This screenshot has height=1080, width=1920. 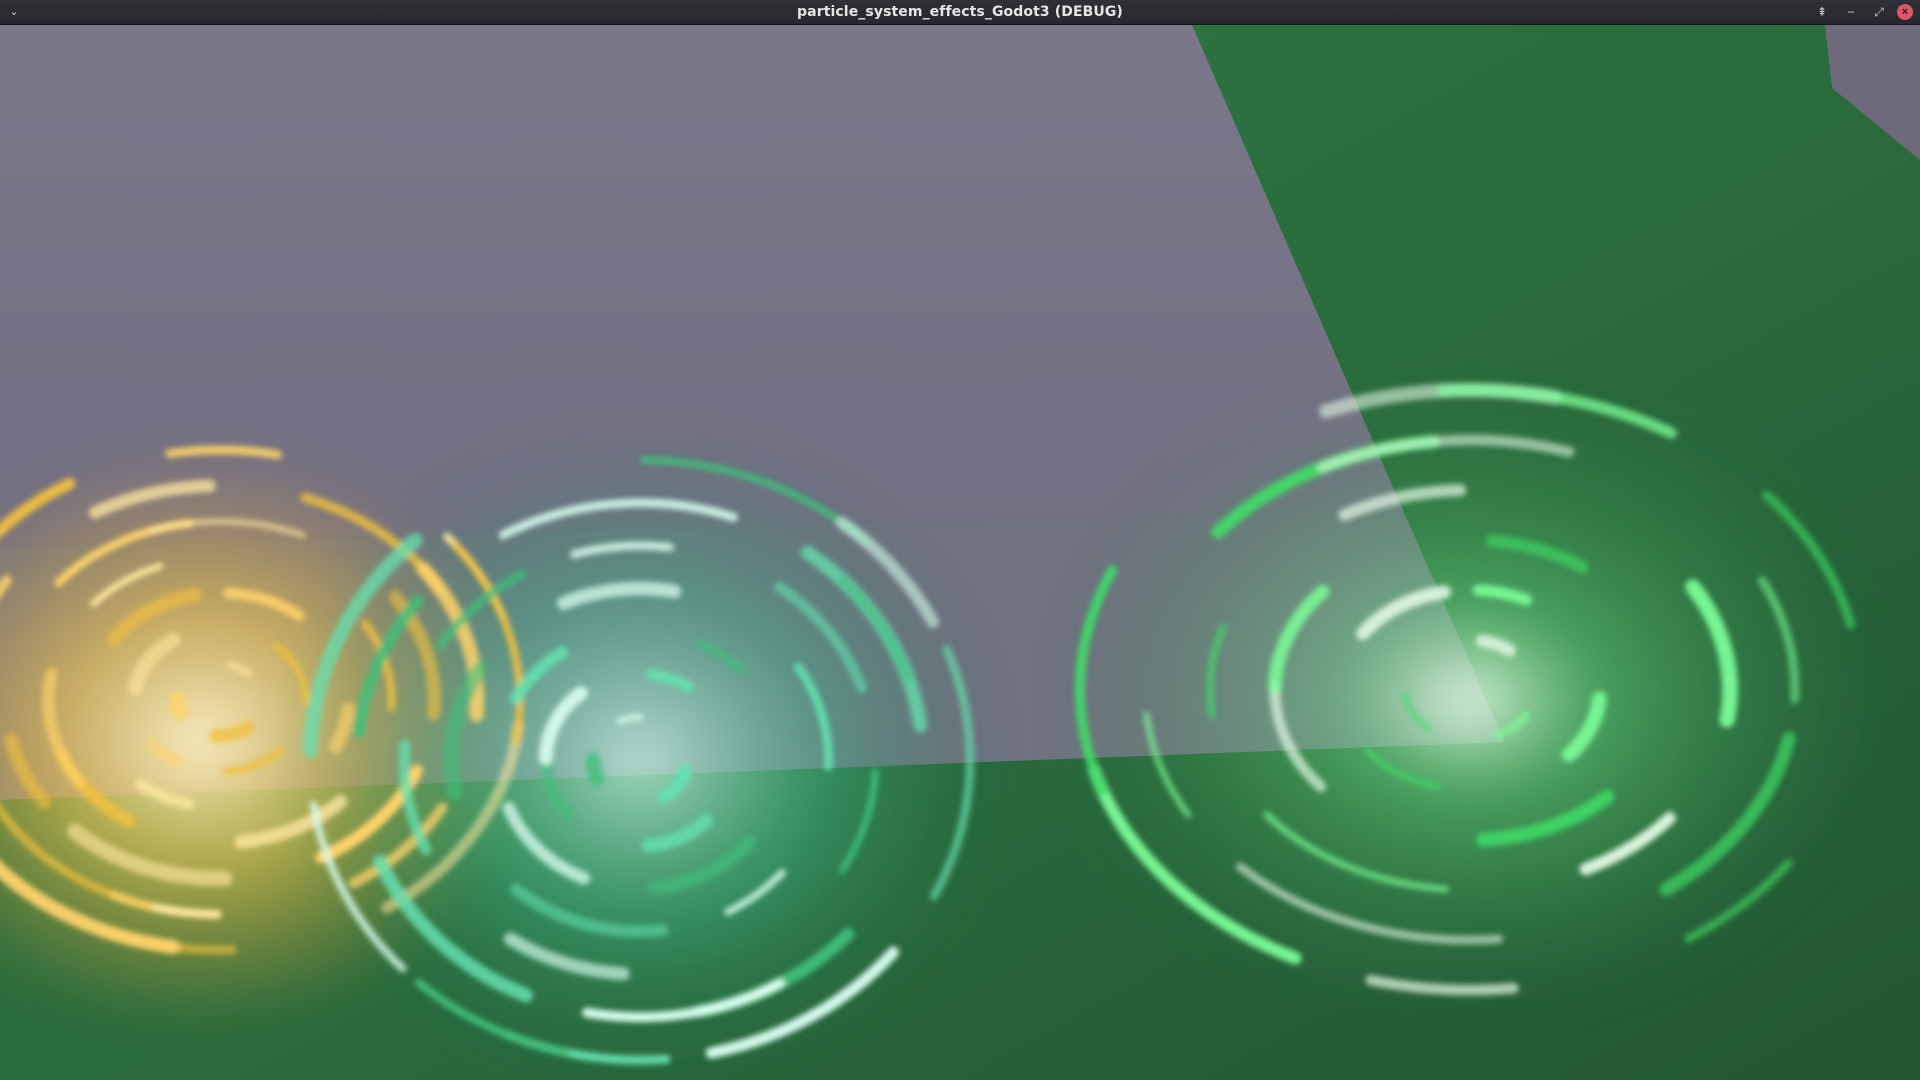 What do you see at coordinates (1905, 12) in the screenshot?
I see `close-icon: ×` at bounding box center [1905, 12].